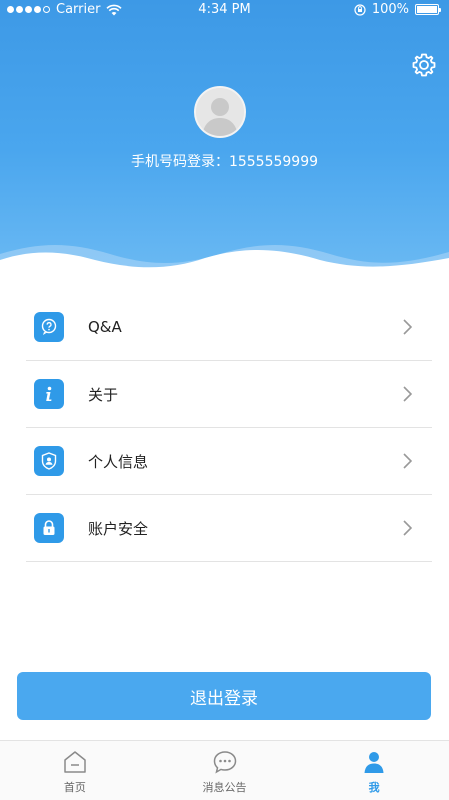 The height and width of the screenshot is (800, 449). Describe the element at coordinates (118, 528) in the screenshot. I see `menu-label-account-security: 账户安全` at that location.